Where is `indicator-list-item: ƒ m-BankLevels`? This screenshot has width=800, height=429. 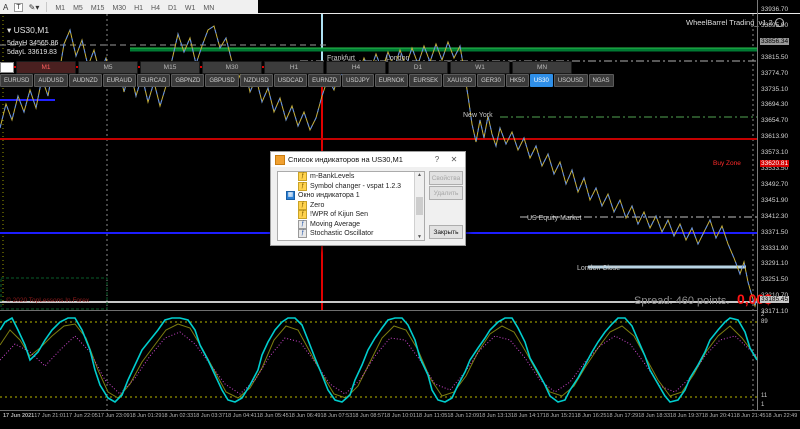
indicator-list-item: ƒ m-BankLevels is located at coordinates (351, 177).